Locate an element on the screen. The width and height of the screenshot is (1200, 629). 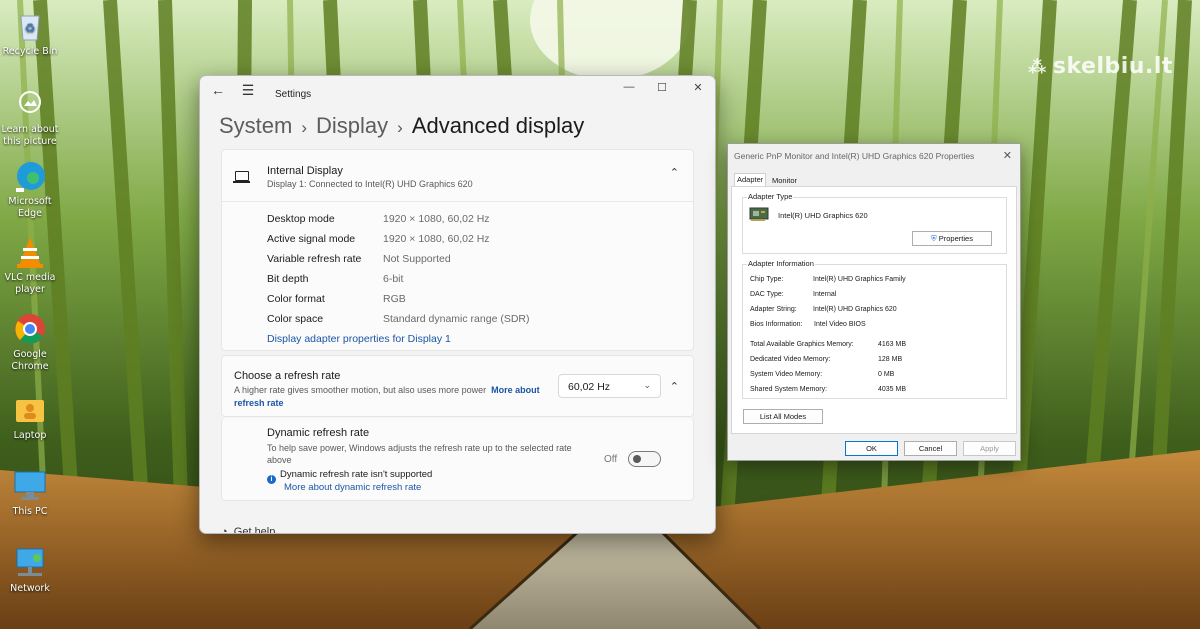
maximize-button: ☐ is located at coordinates (662, 87).